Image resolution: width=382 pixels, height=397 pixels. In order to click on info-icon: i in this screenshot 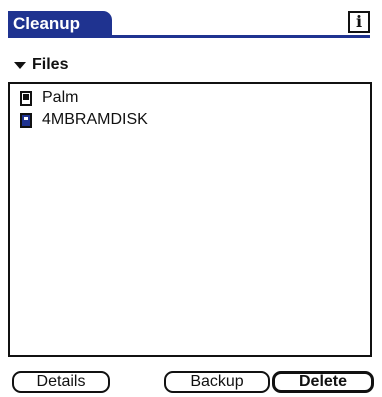, I will do `click(359, 22)`.